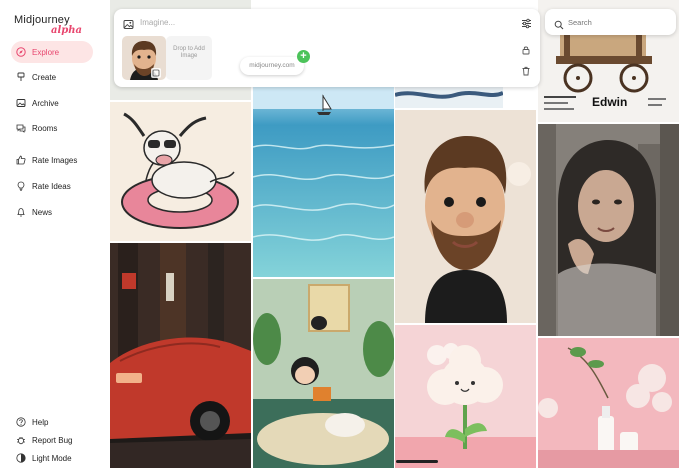 This screenshot has height=468, width=700. Describe the element at coordinates (21, 103) in the screenshot. I see `image-icon` at that location.